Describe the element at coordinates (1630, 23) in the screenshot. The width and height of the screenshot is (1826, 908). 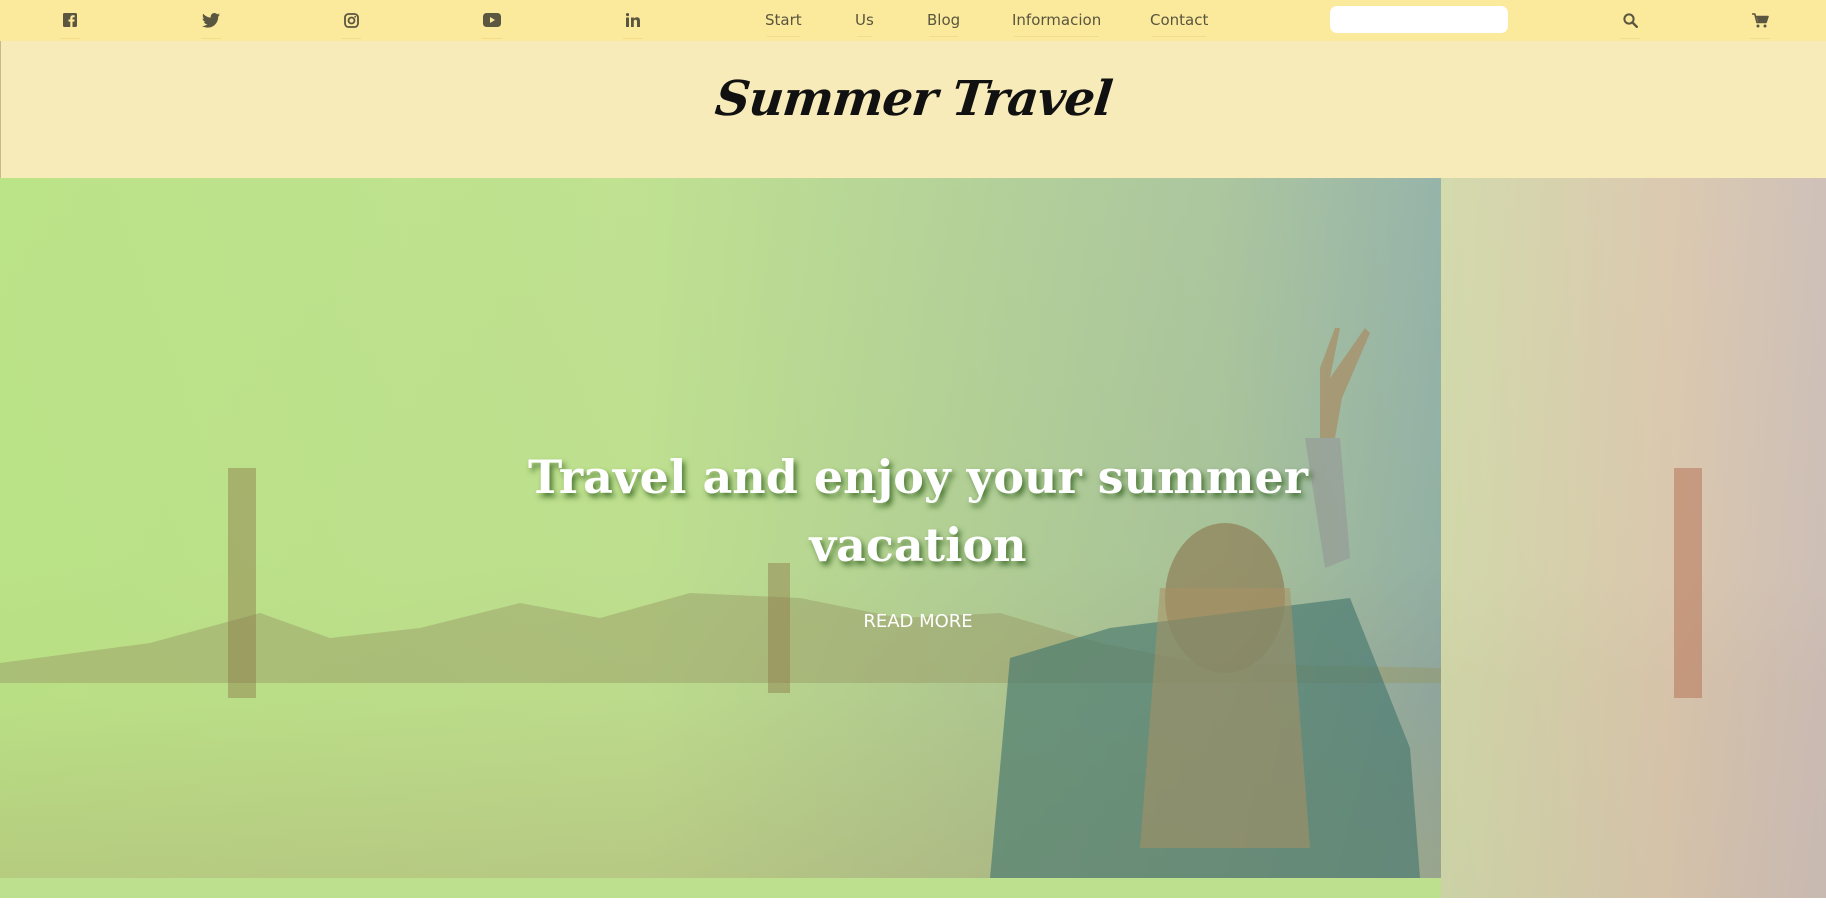
I see `search-icon` at that location.